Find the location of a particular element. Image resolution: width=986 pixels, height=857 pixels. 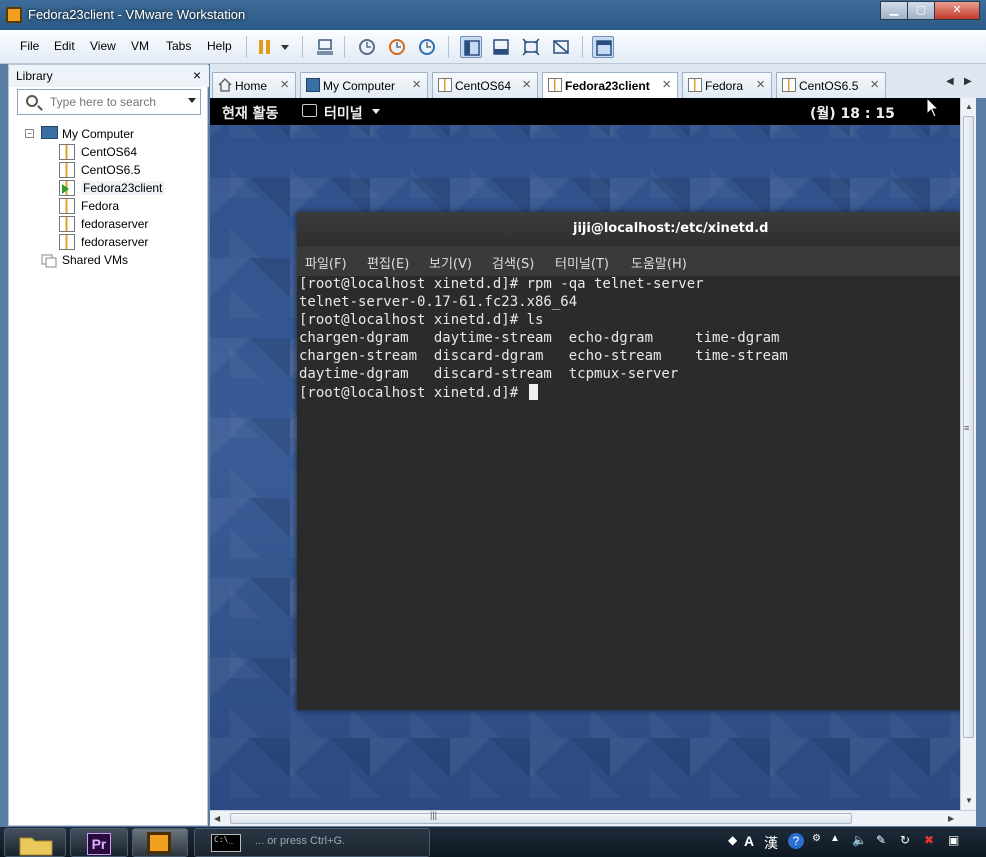

full-screen-icon is located at coordinates (531, 47).